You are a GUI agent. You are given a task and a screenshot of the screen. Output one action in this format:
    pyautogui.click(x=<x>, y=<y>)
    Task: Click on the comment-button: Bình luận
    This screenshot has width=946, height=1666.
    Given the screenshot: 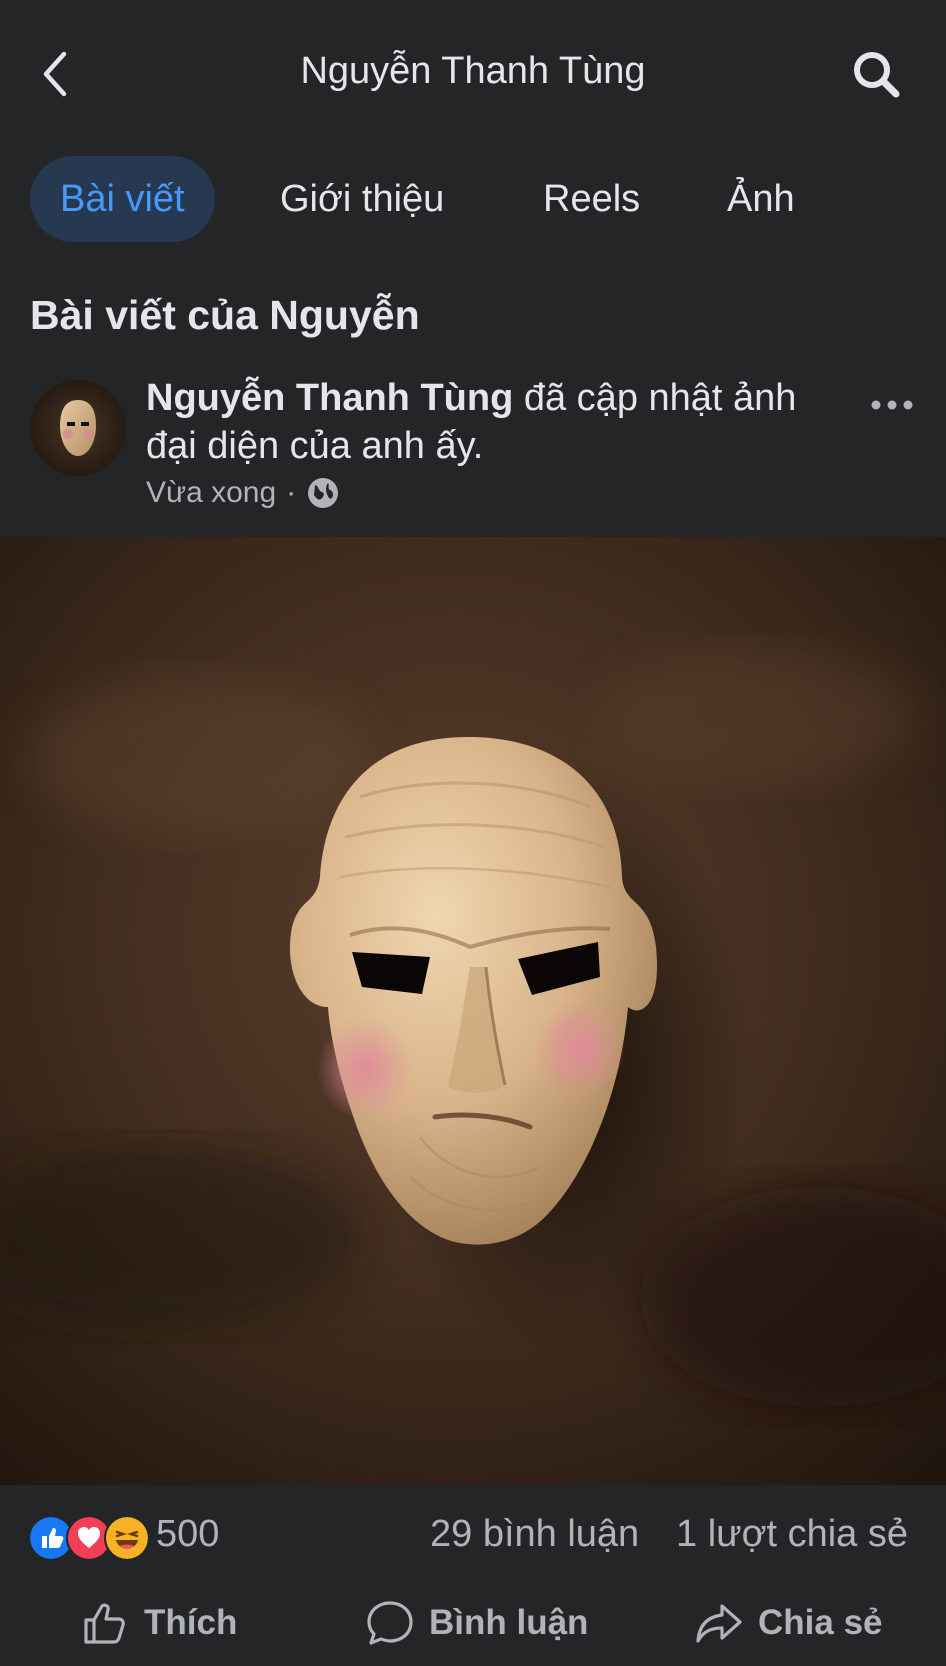 What is the action you would take?
    pyautogui.click(x=476, y=1623)
    